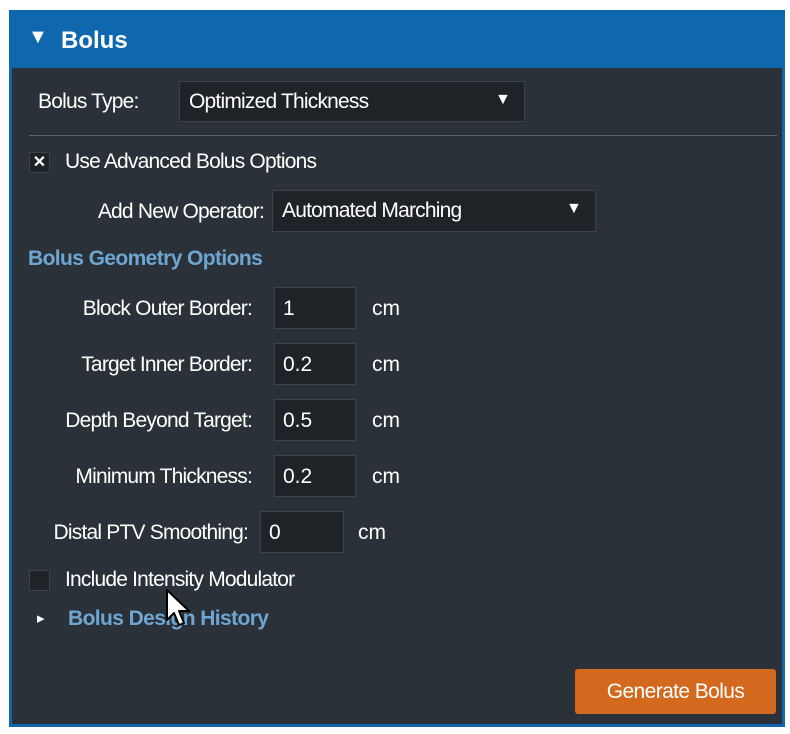 This screenshot has width=790, height=734. What do you see at coordinates (403, 135) in the screenshot?
I see `divider` at bounding box center [403, 135].